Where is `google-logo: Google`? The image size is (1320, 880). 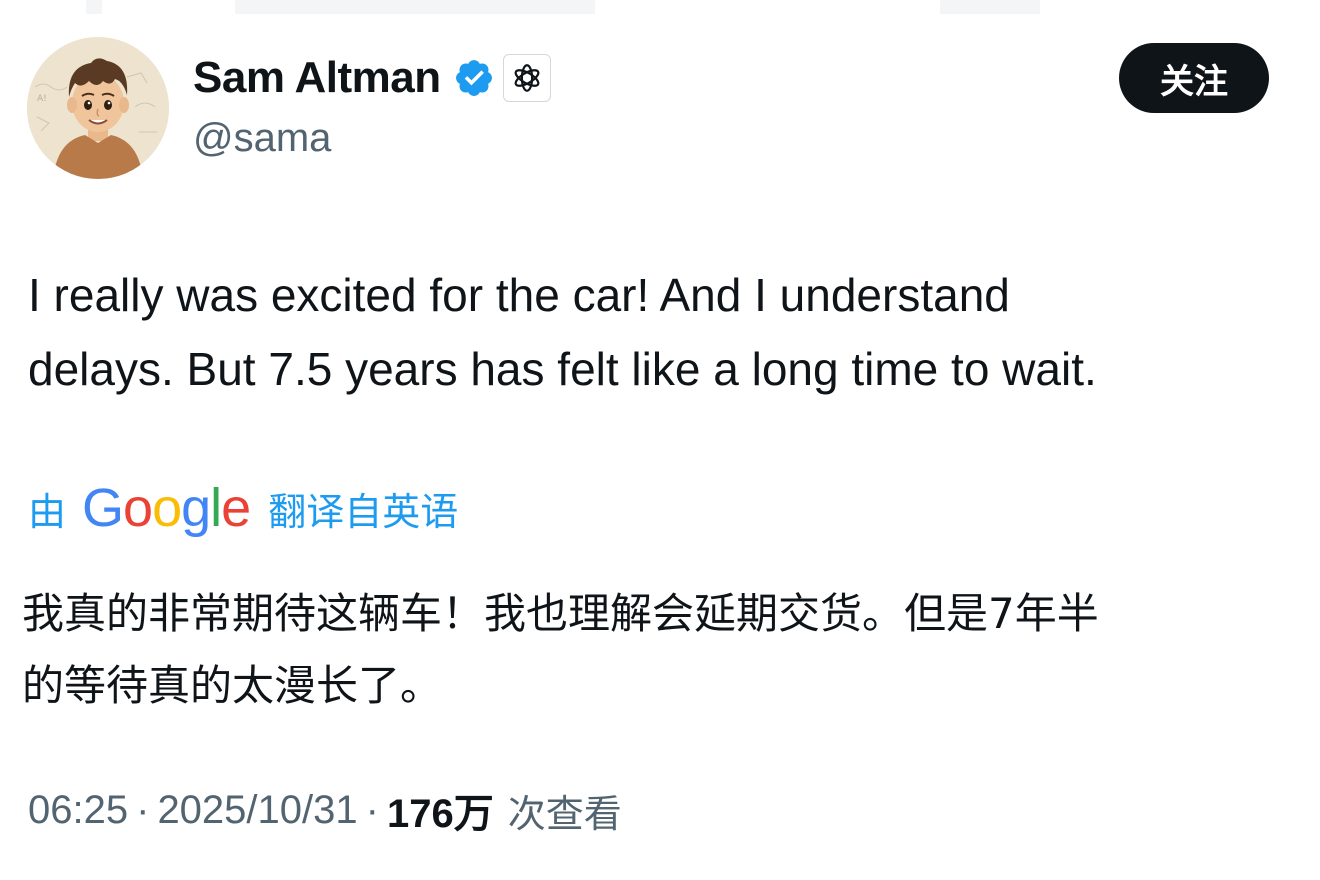
google-logo: Google is located at coordinates (166, 508).